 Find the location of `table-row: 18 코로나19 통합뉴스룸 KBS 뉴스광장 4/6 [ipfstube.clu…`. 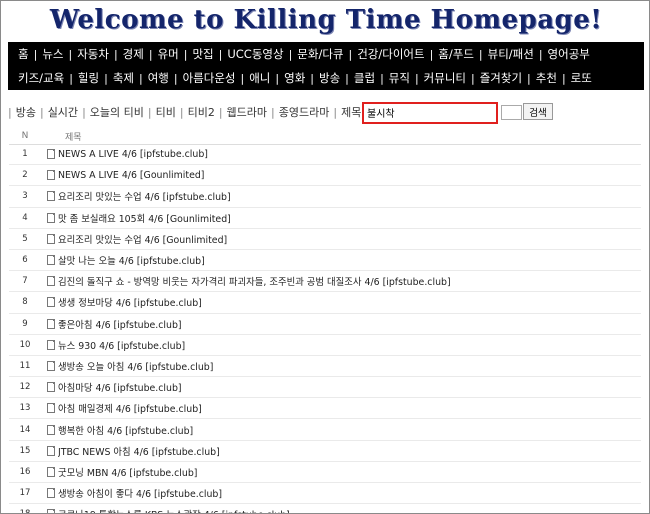

table-row: 18 코로나19 통합뉴스룸 KBS 뉴스광장 4/6 [ipfstube.clu… is located at coordinates (325, 508).